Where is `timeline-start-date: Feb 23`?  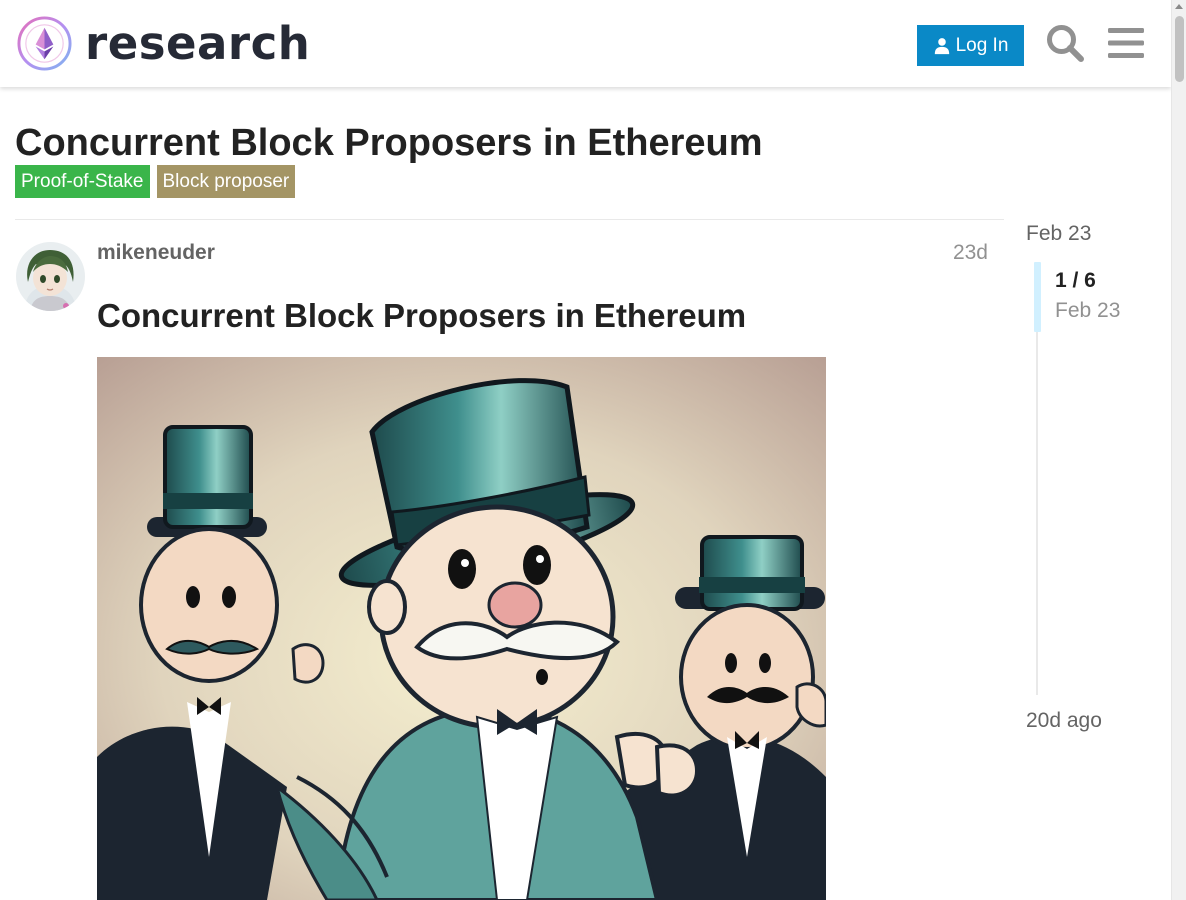
timeline-start-date: Feb 23 is located at coordinates (1058, 234).